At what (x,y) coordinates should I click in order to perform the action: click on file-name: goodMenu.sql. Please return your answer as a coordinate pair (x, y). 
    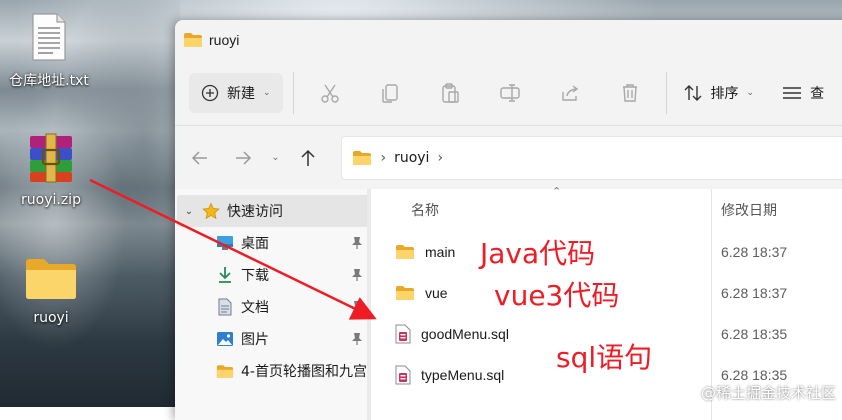
    Looking at the image, I should click on (465, 333).